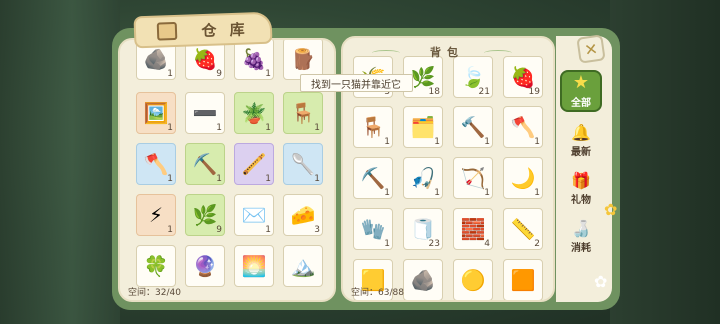 The image size is (720, 324). I want to click on backpack-space: 空间：63/88, so click(377, 293).